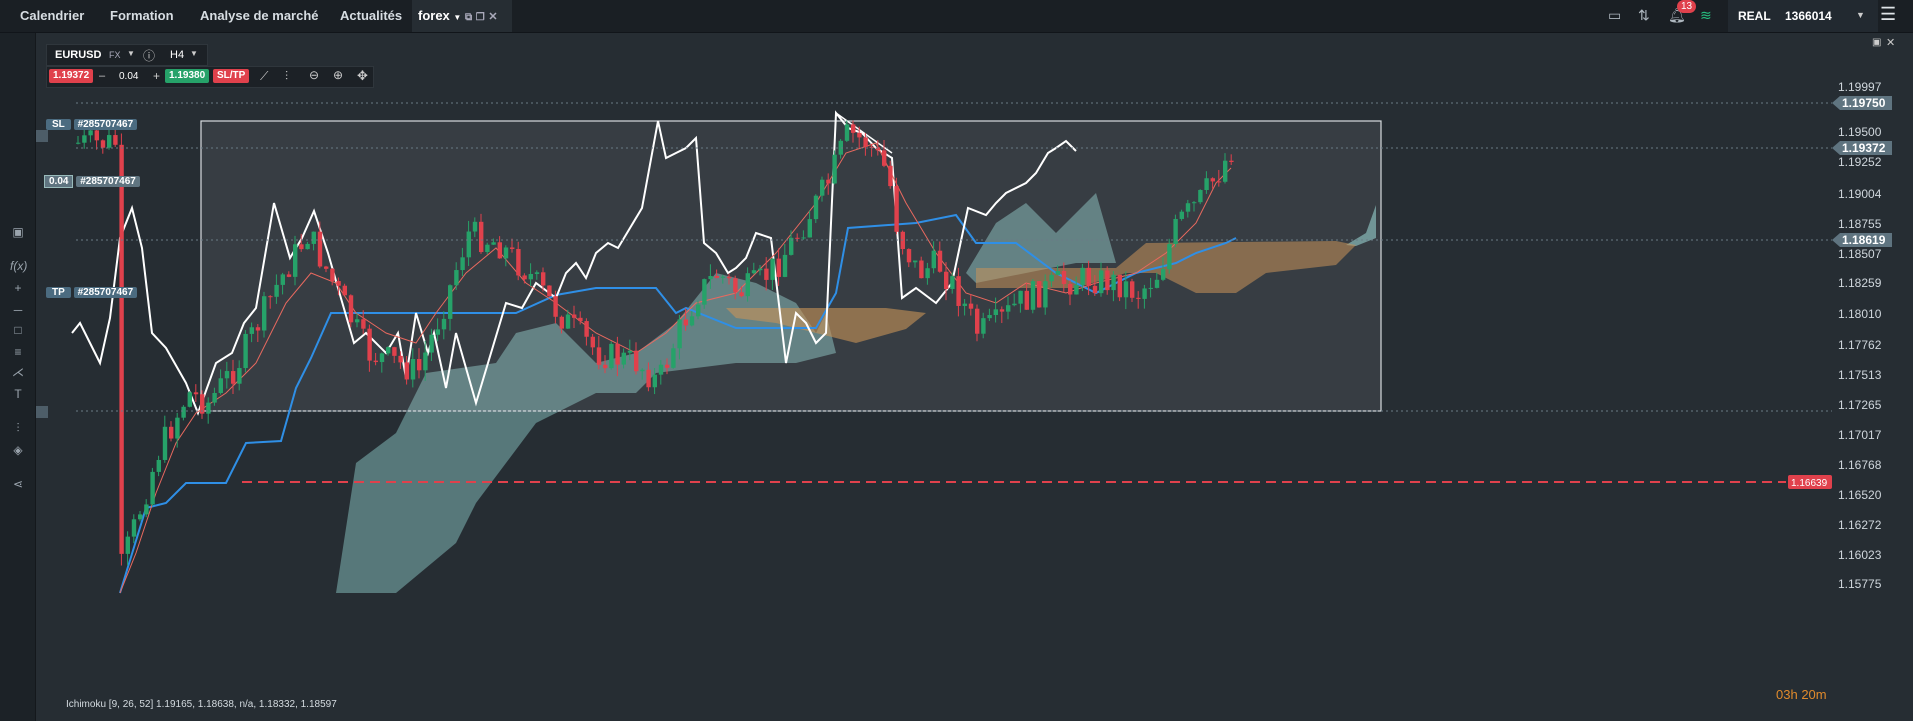 The image size is (1913, 721). What do you see at coordinates (1860, 15) in the screenshot?
I see `account-chevron-icon: ▼` at bounding box center [1860, 15].